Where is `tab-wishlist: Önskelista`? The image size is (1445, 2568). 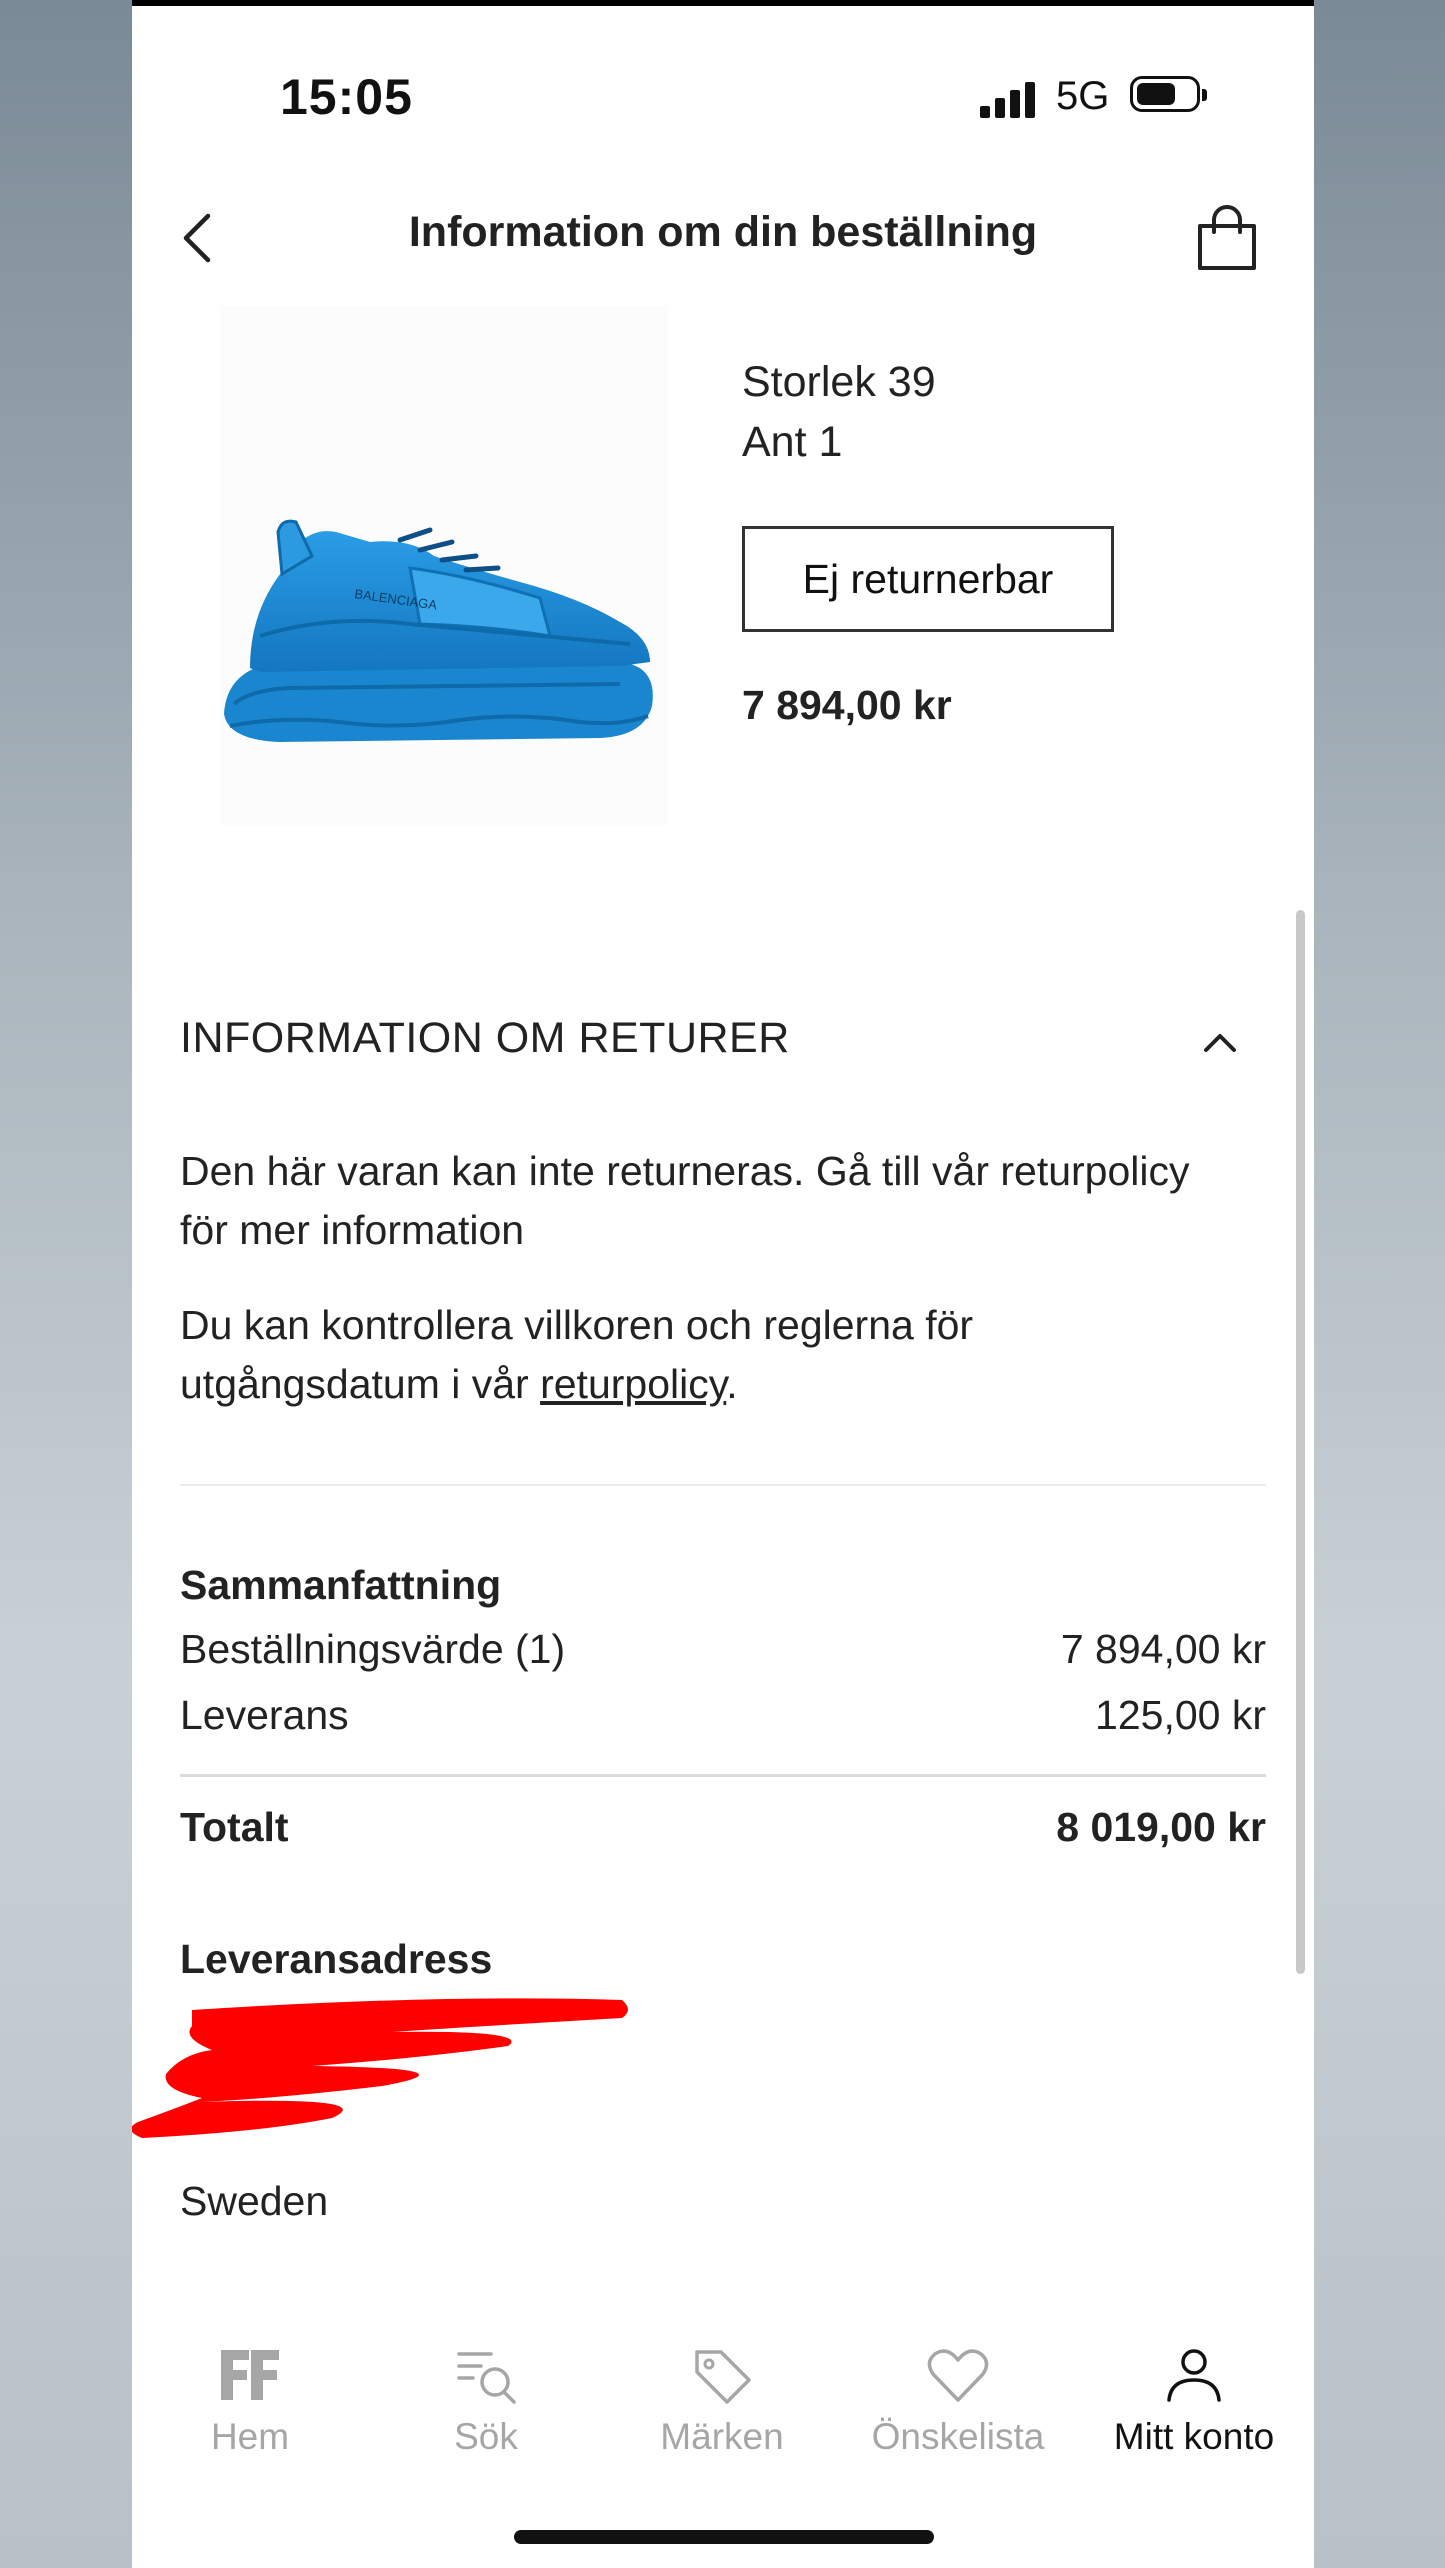 tab-wishlist: Önskelista is located at coordinates (958, 2395).